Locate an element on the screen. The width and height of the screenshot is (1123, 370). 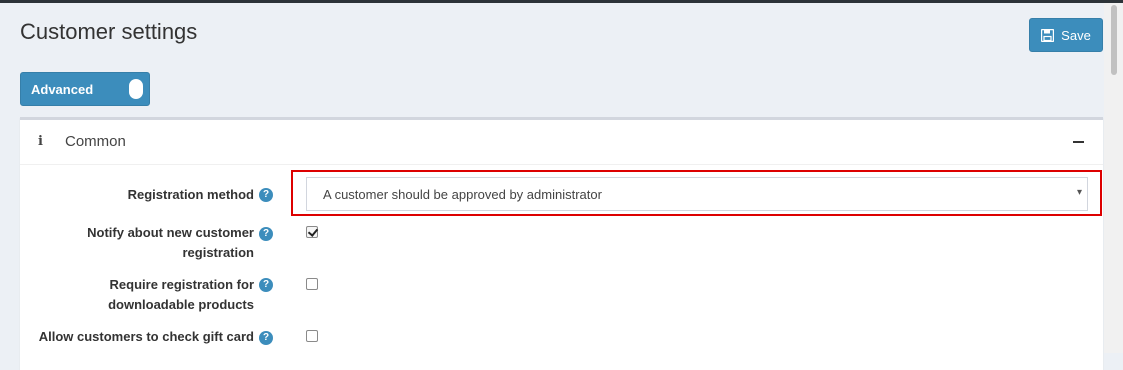
allow-gift-card-row: Allow customers to check gift card is located at coordinates (137, 337).